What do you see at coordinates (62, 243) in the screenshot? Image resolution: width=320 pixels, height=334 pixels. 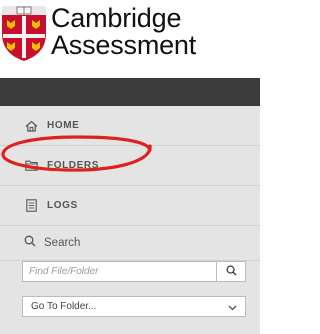 I see `search-heading-label: Search` at bounding box center [62, 243].